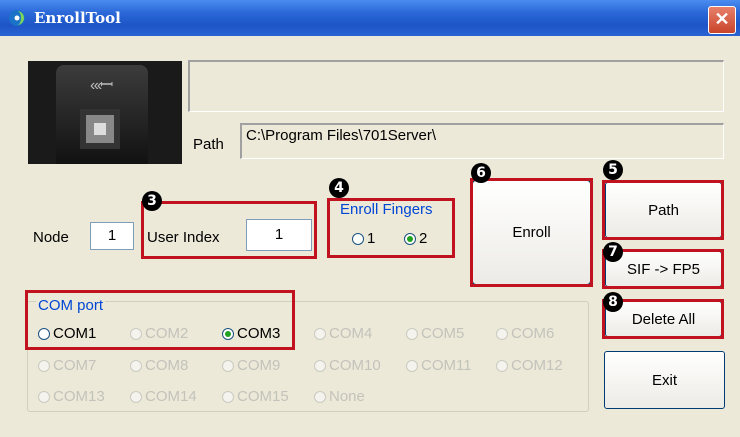 Image resolution: width=740 pixels, height=437 pixels. I want to click on com-port-radio-com12: COM12, so click(529, 365).